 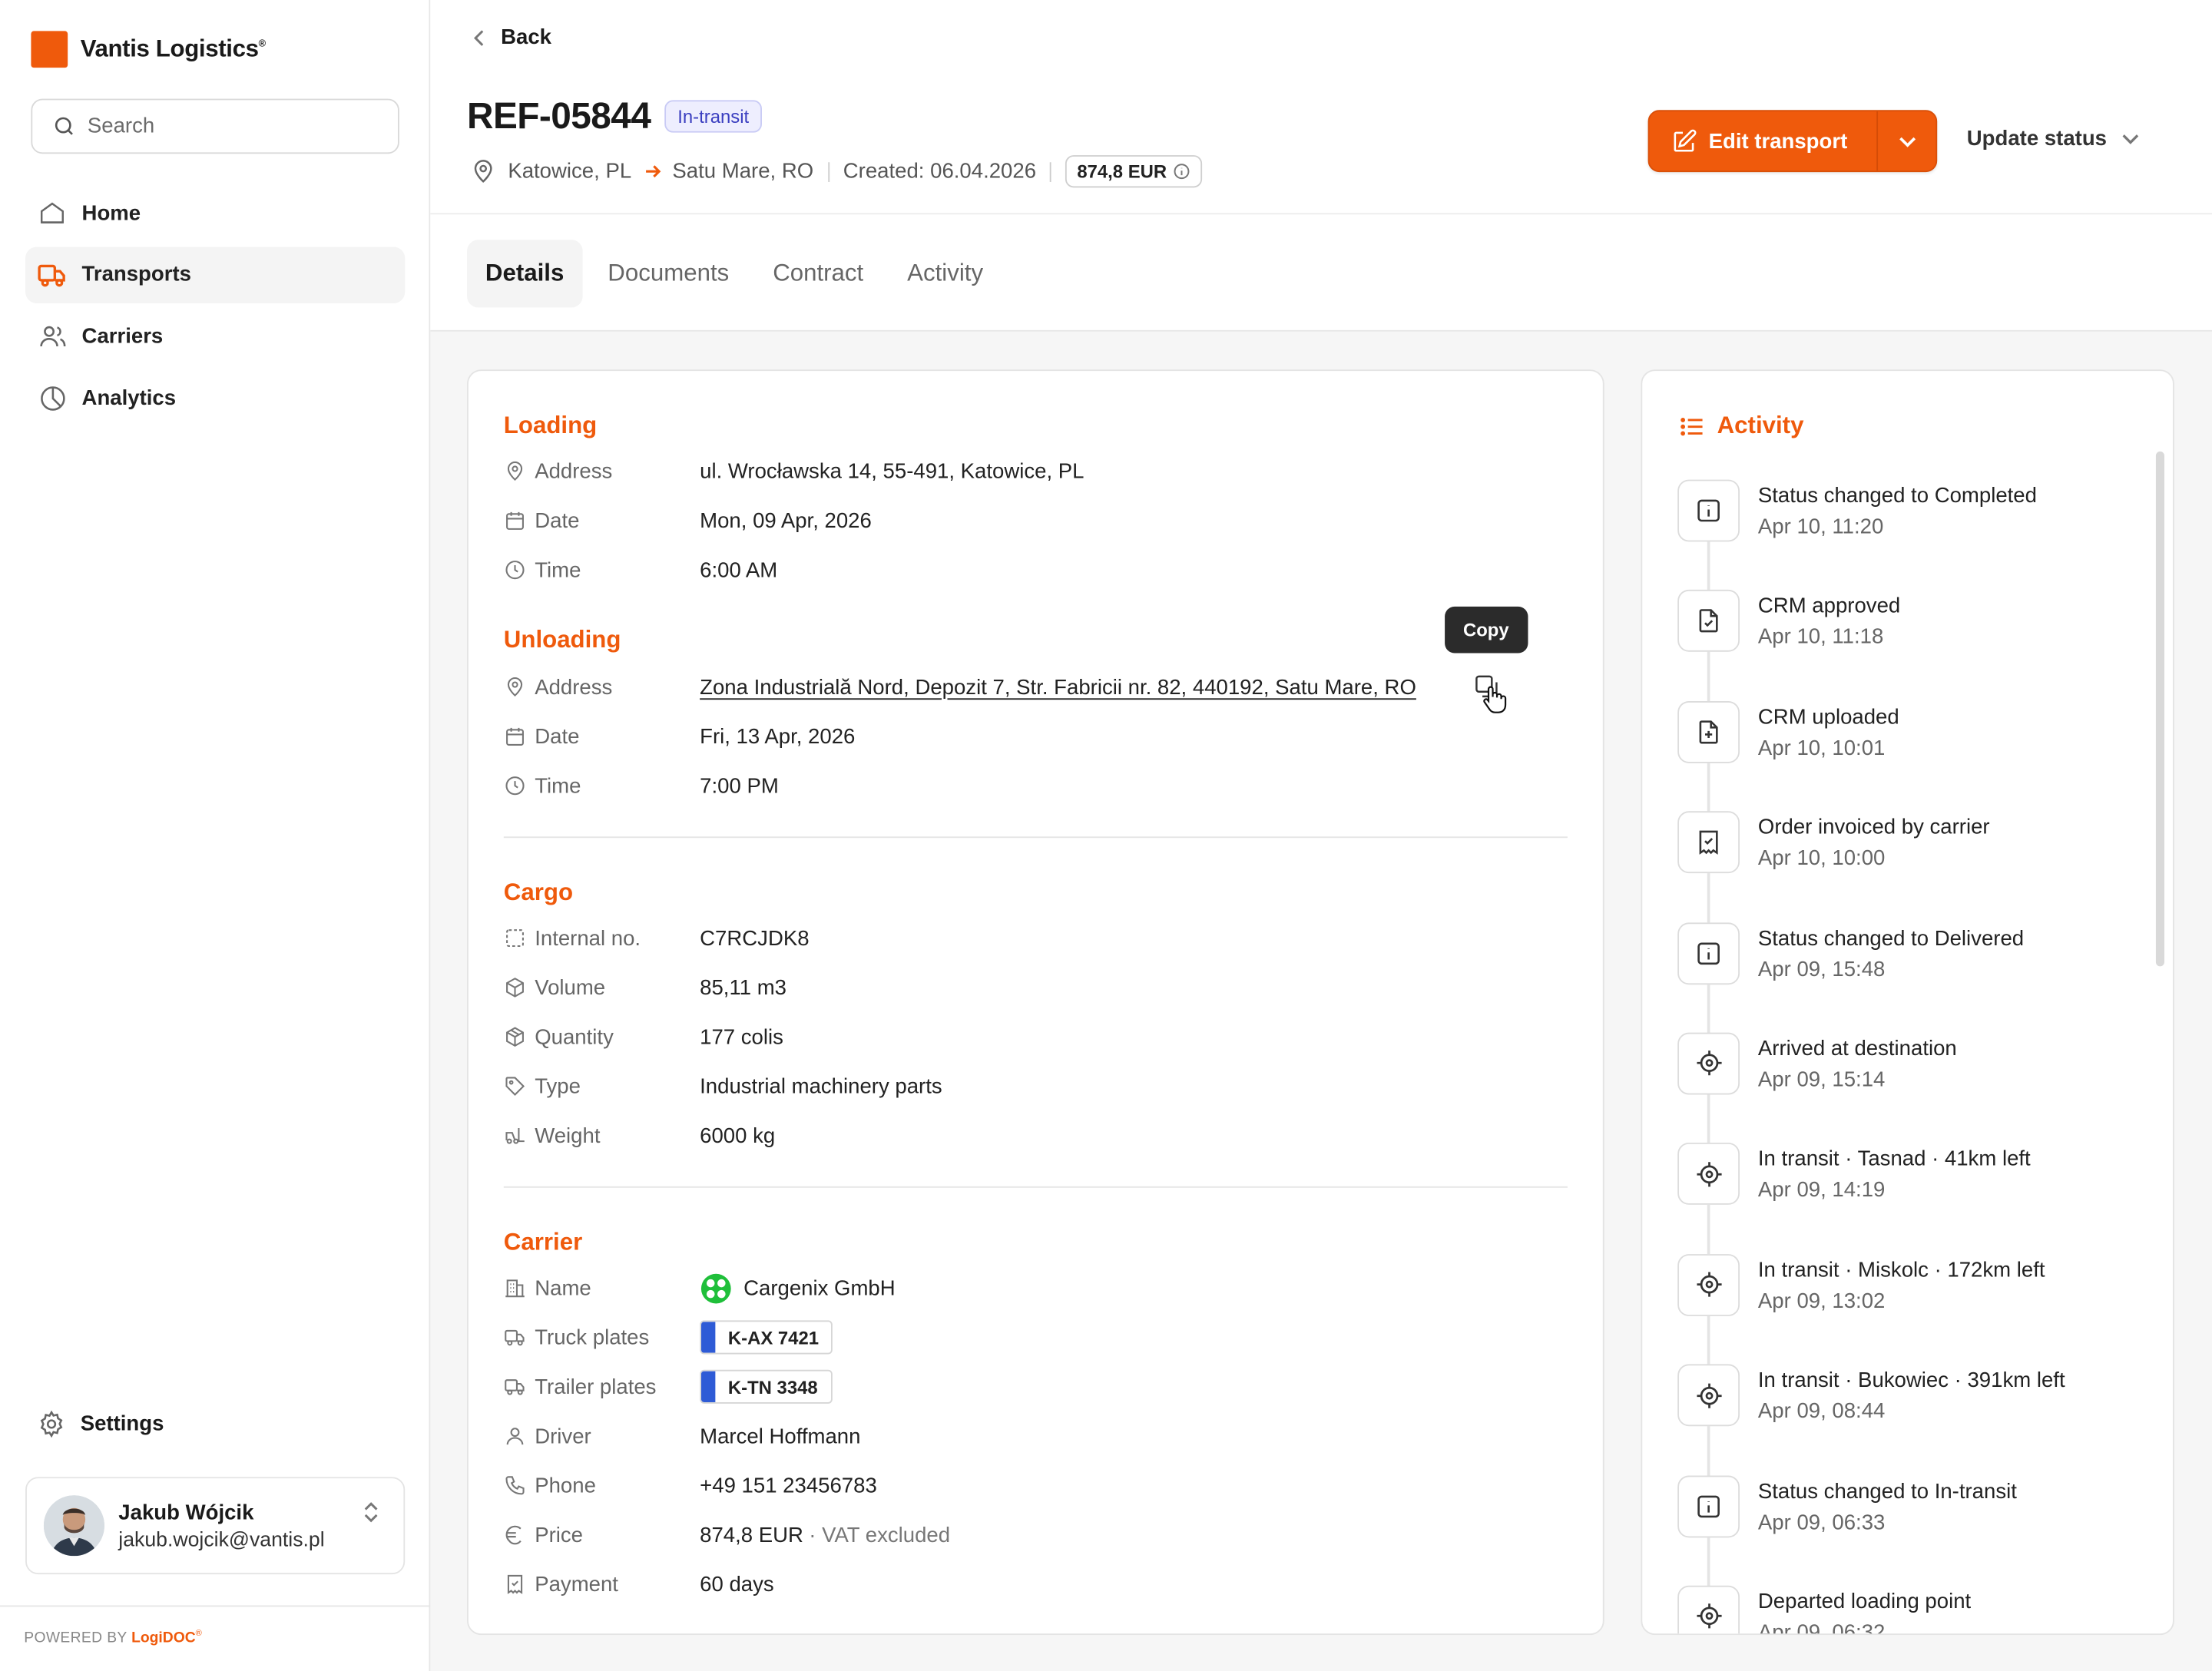 I want to click on locate-icon, so click(x=1709, y=1396).